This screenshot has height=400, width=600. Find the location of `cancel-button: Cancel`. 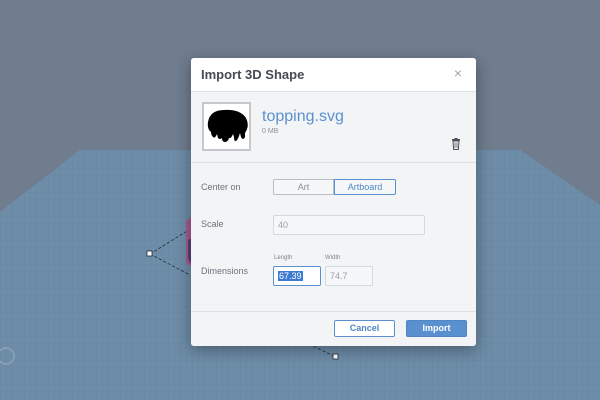

cancel-button: Cancel is located at coordinates (364, 328).